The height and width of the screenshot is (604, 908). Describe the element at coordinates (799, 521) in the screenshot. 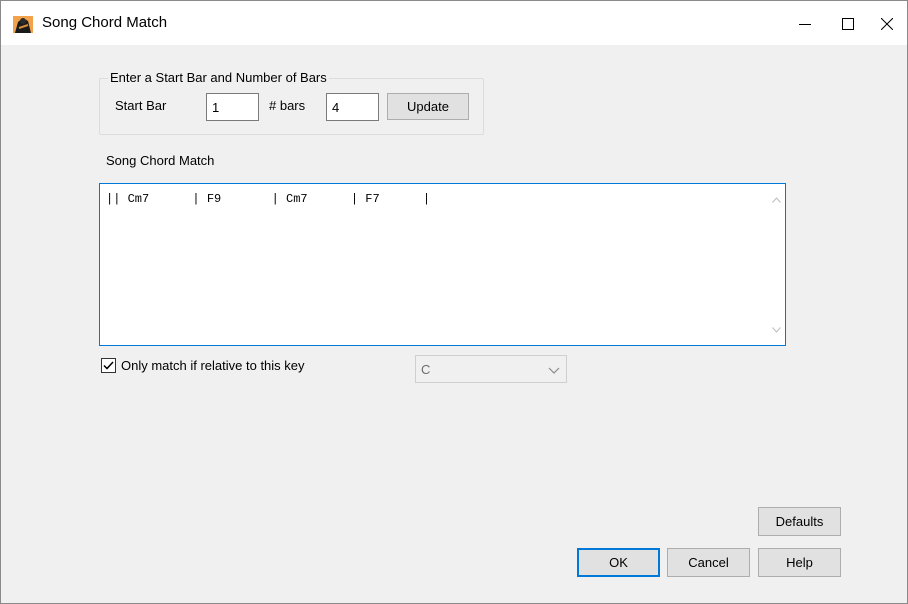

I see `defaults-button: Defaults` at that location.